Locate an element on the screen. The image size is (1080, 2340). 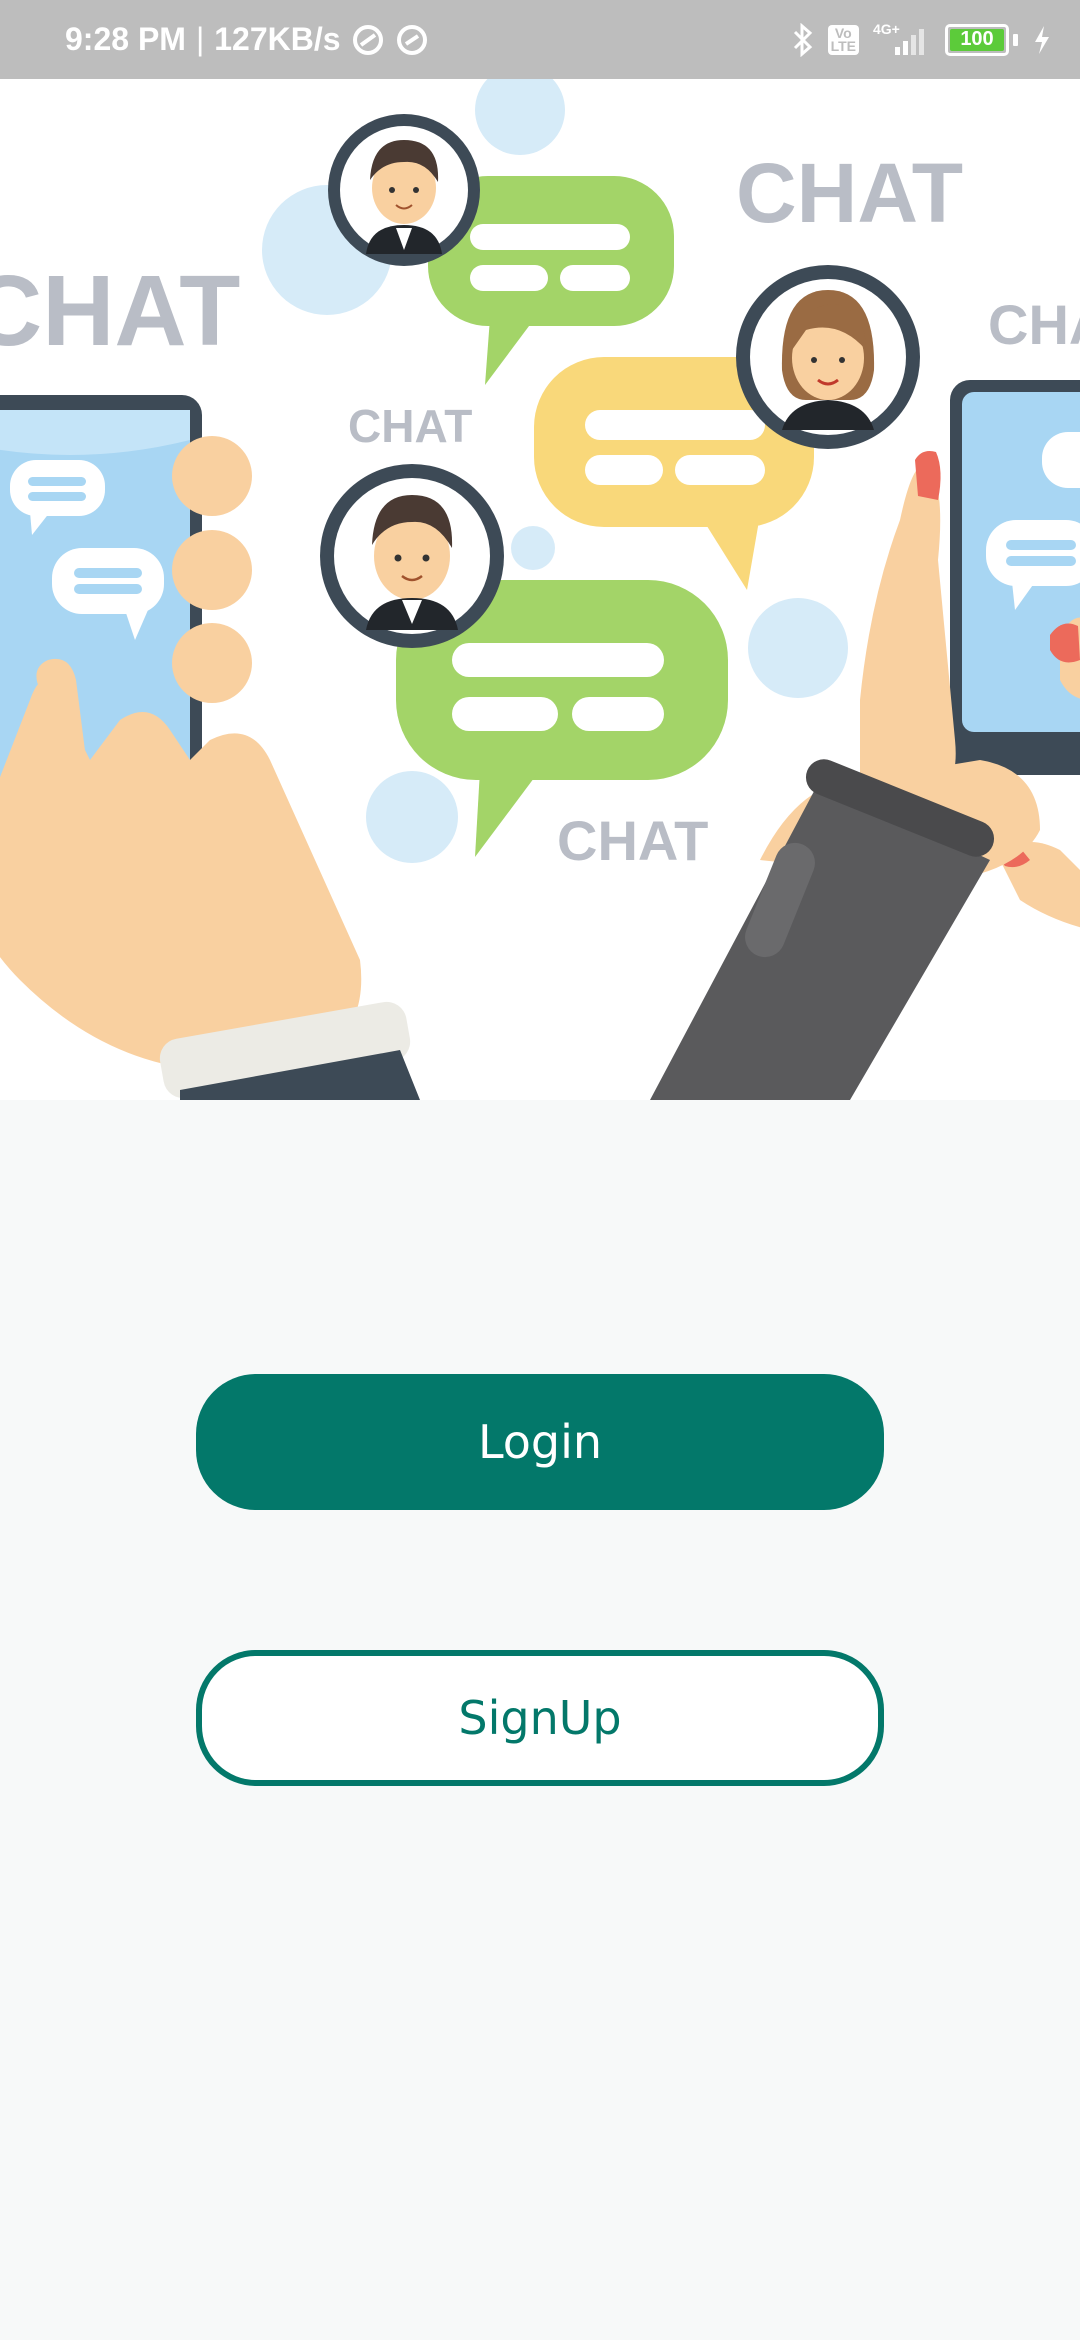
battery-level: 100 is located at coordinates (977, 39).